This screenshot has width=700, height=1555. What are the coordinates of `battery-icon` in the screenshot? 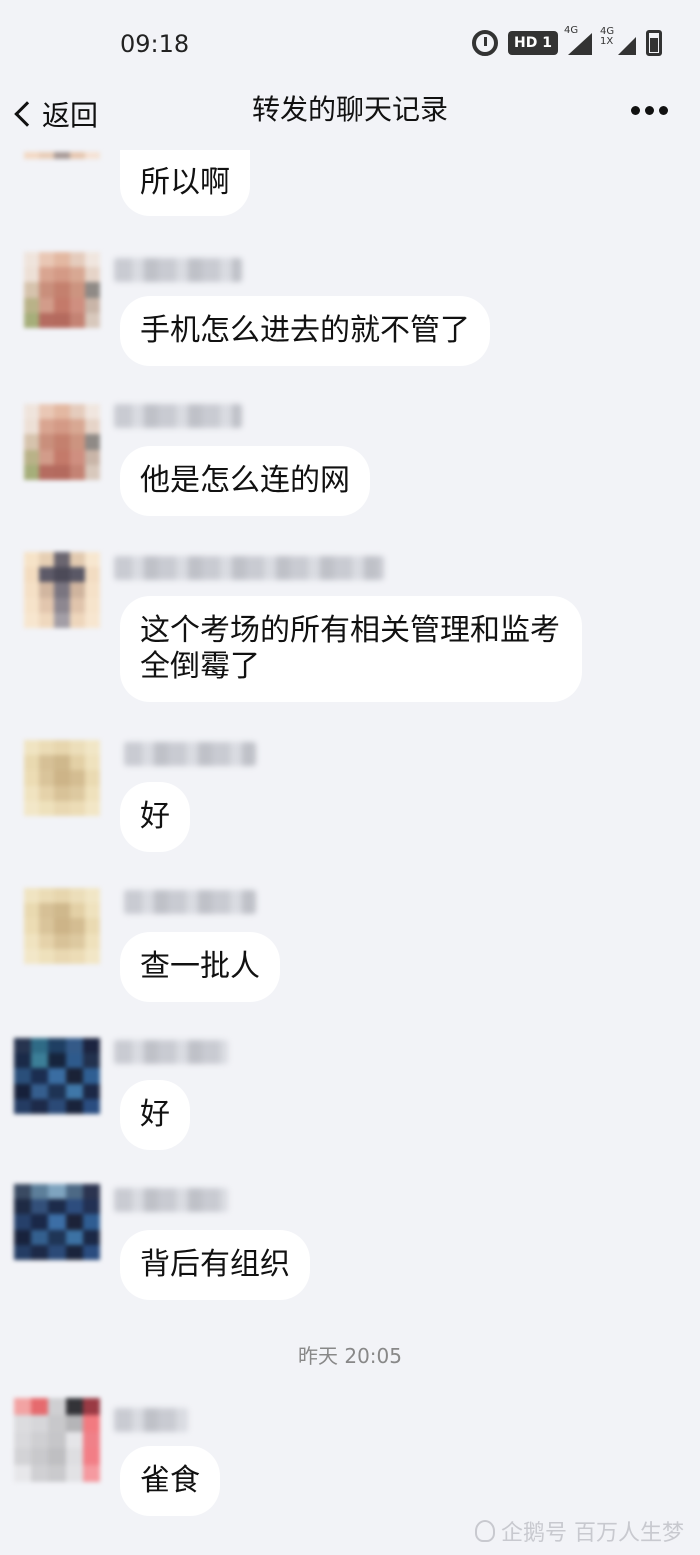 It's located at (654, 43).